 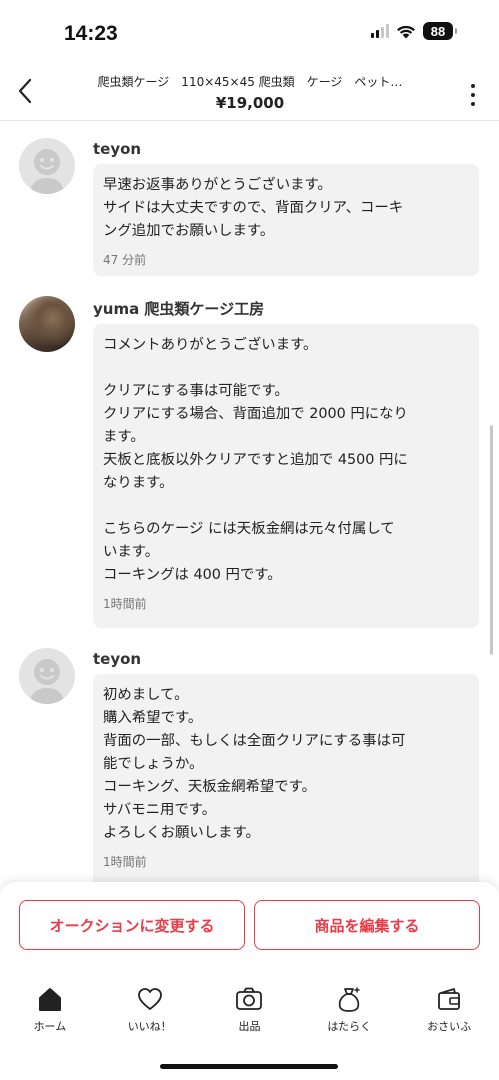 I want to click on heart-icon, so click(x=150, y=999).